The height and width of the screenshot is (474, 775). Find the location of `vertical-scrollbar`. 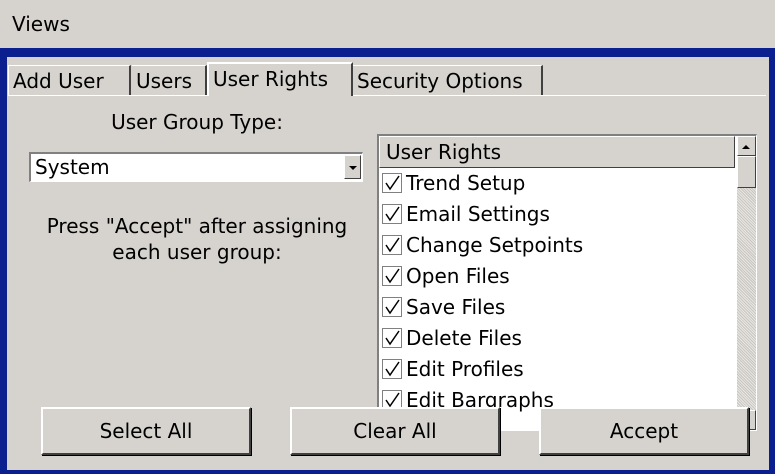

vertical-scrollbar is located at coordinates (746, 283).